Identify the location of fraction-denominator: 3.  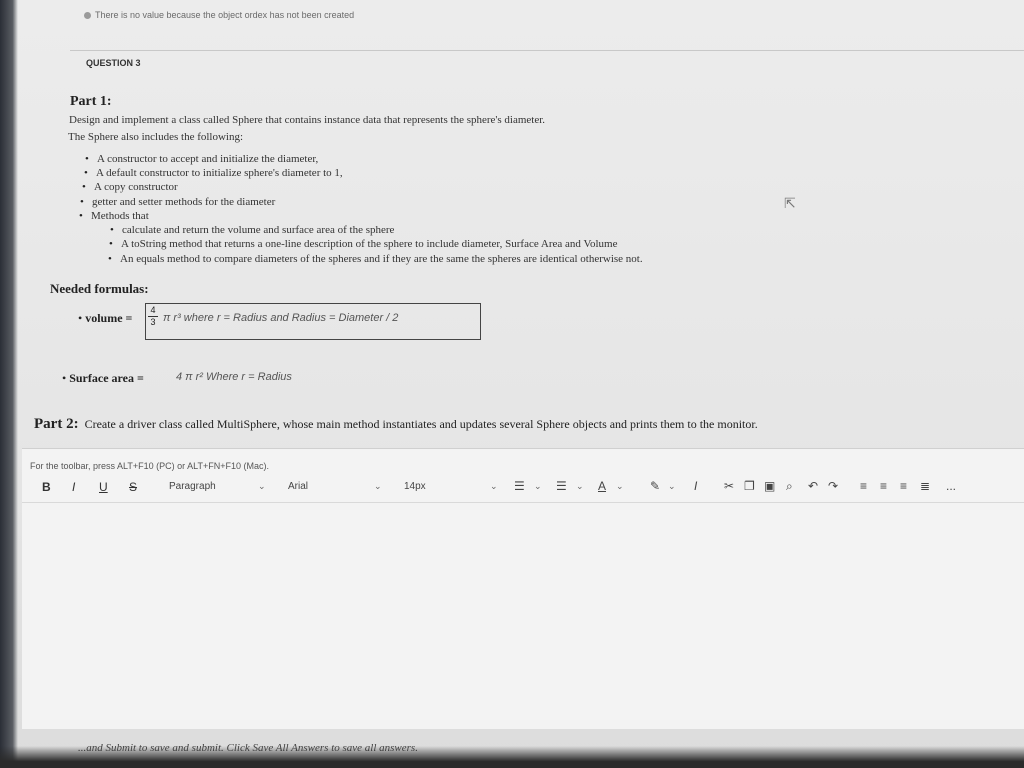
(153, 322).